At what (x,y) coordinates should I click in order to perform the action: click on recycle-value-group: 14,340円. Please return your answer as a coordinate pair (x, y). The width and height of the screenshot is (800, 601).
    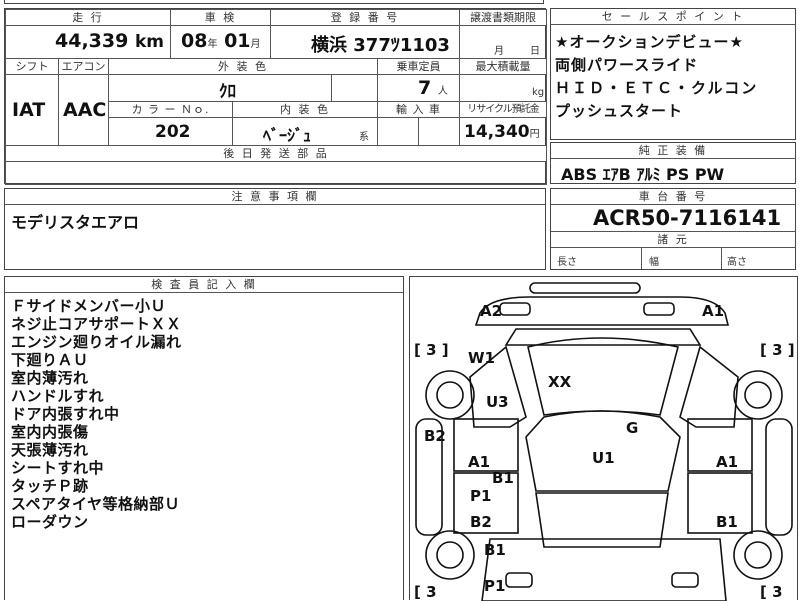
    Looking at the image, I should click on (502, 132).